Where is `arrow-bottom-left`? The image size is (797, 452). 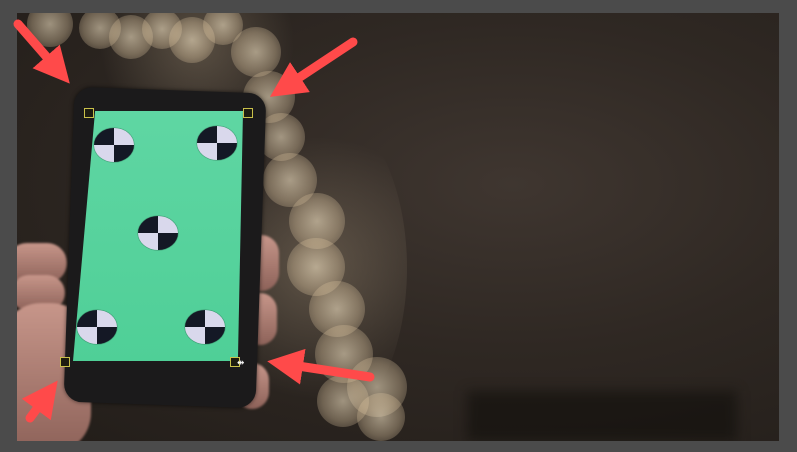
arrow-bottom-left is located at coordinates (39, 401).